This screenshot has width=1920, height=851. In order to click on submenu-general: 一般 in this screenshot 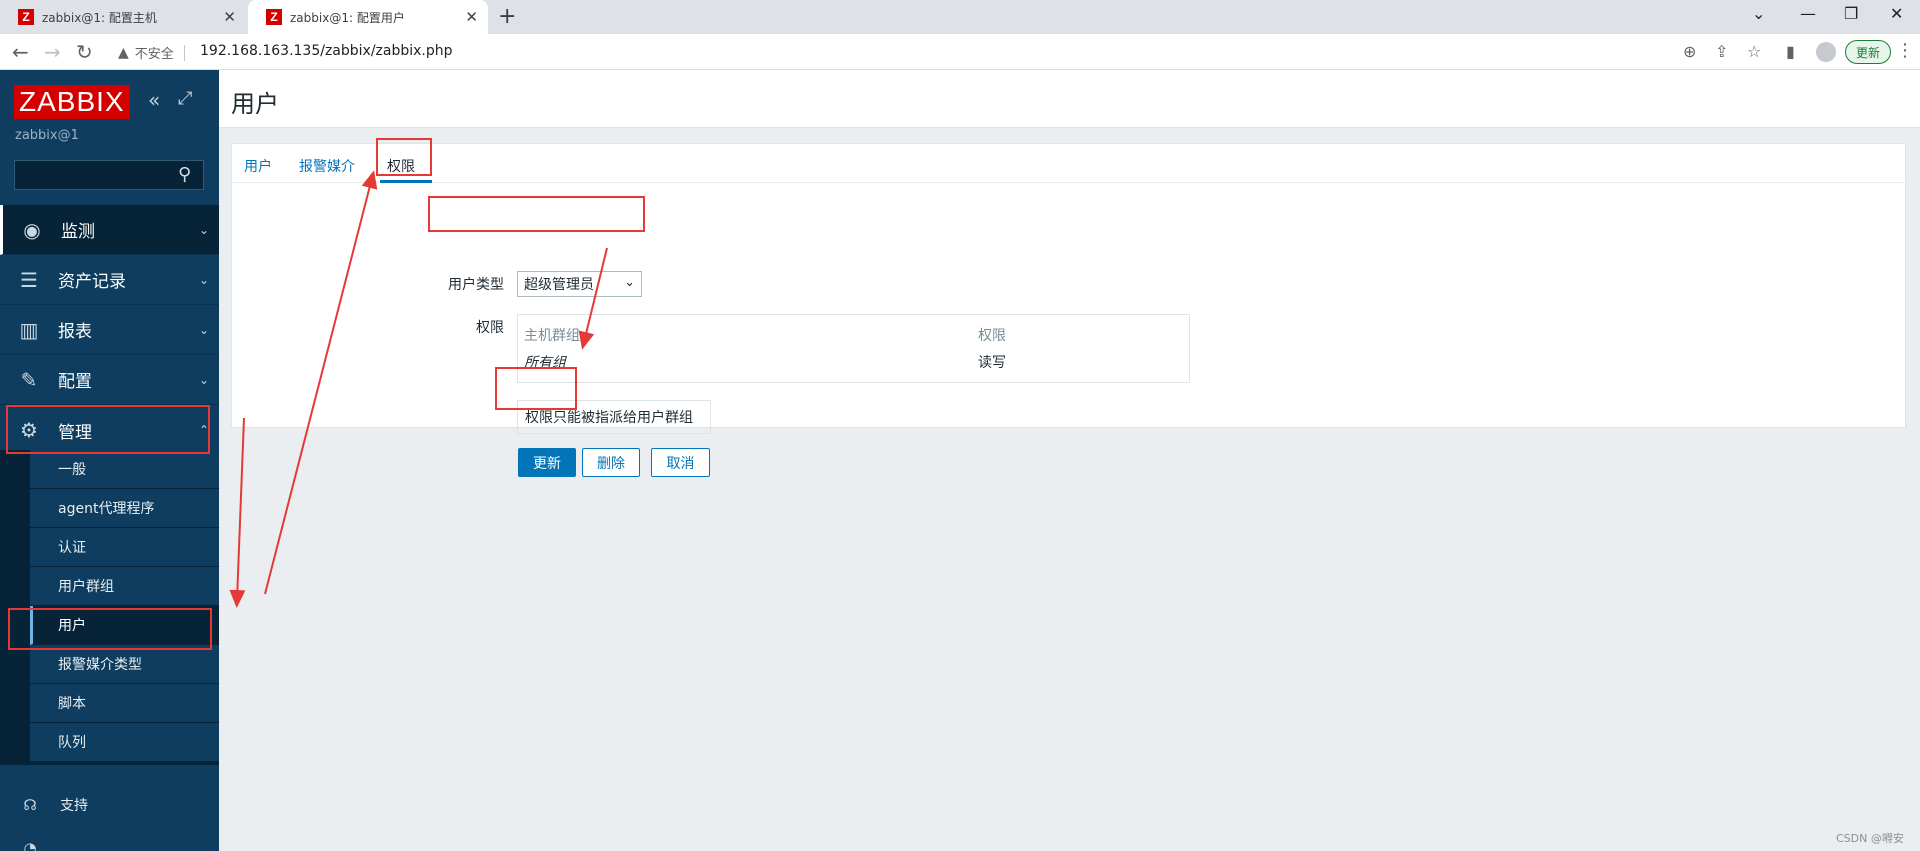, I will do `click(124, 469)`.